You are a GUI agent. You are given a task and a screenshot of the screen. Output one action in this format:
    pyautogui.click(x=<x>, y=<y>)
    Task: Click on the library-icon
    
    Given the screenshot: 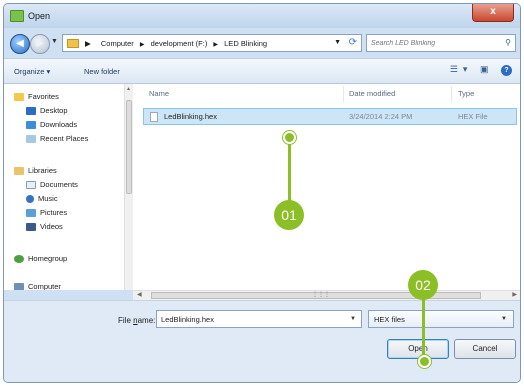 What is the action you would take?
    pyautogui.click(x=19, y=171)
    